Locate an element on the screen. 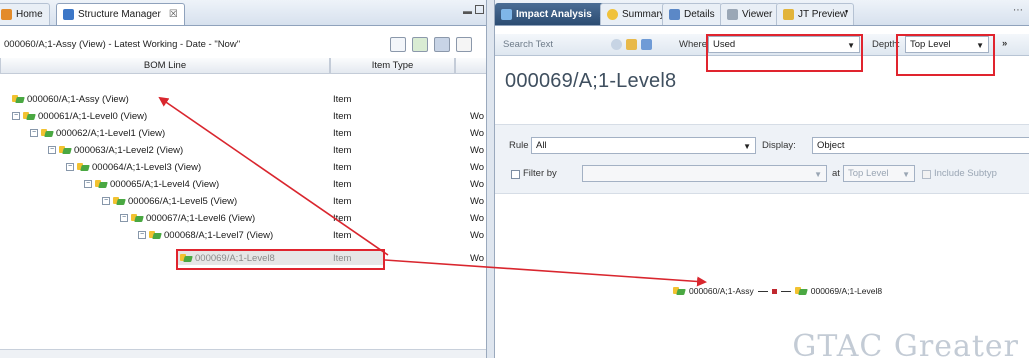 This screenshot has height=364, width=1029. table-row: − 000068/A;1-Level7 (View) Item Wo is located at coordinates (243, 235).